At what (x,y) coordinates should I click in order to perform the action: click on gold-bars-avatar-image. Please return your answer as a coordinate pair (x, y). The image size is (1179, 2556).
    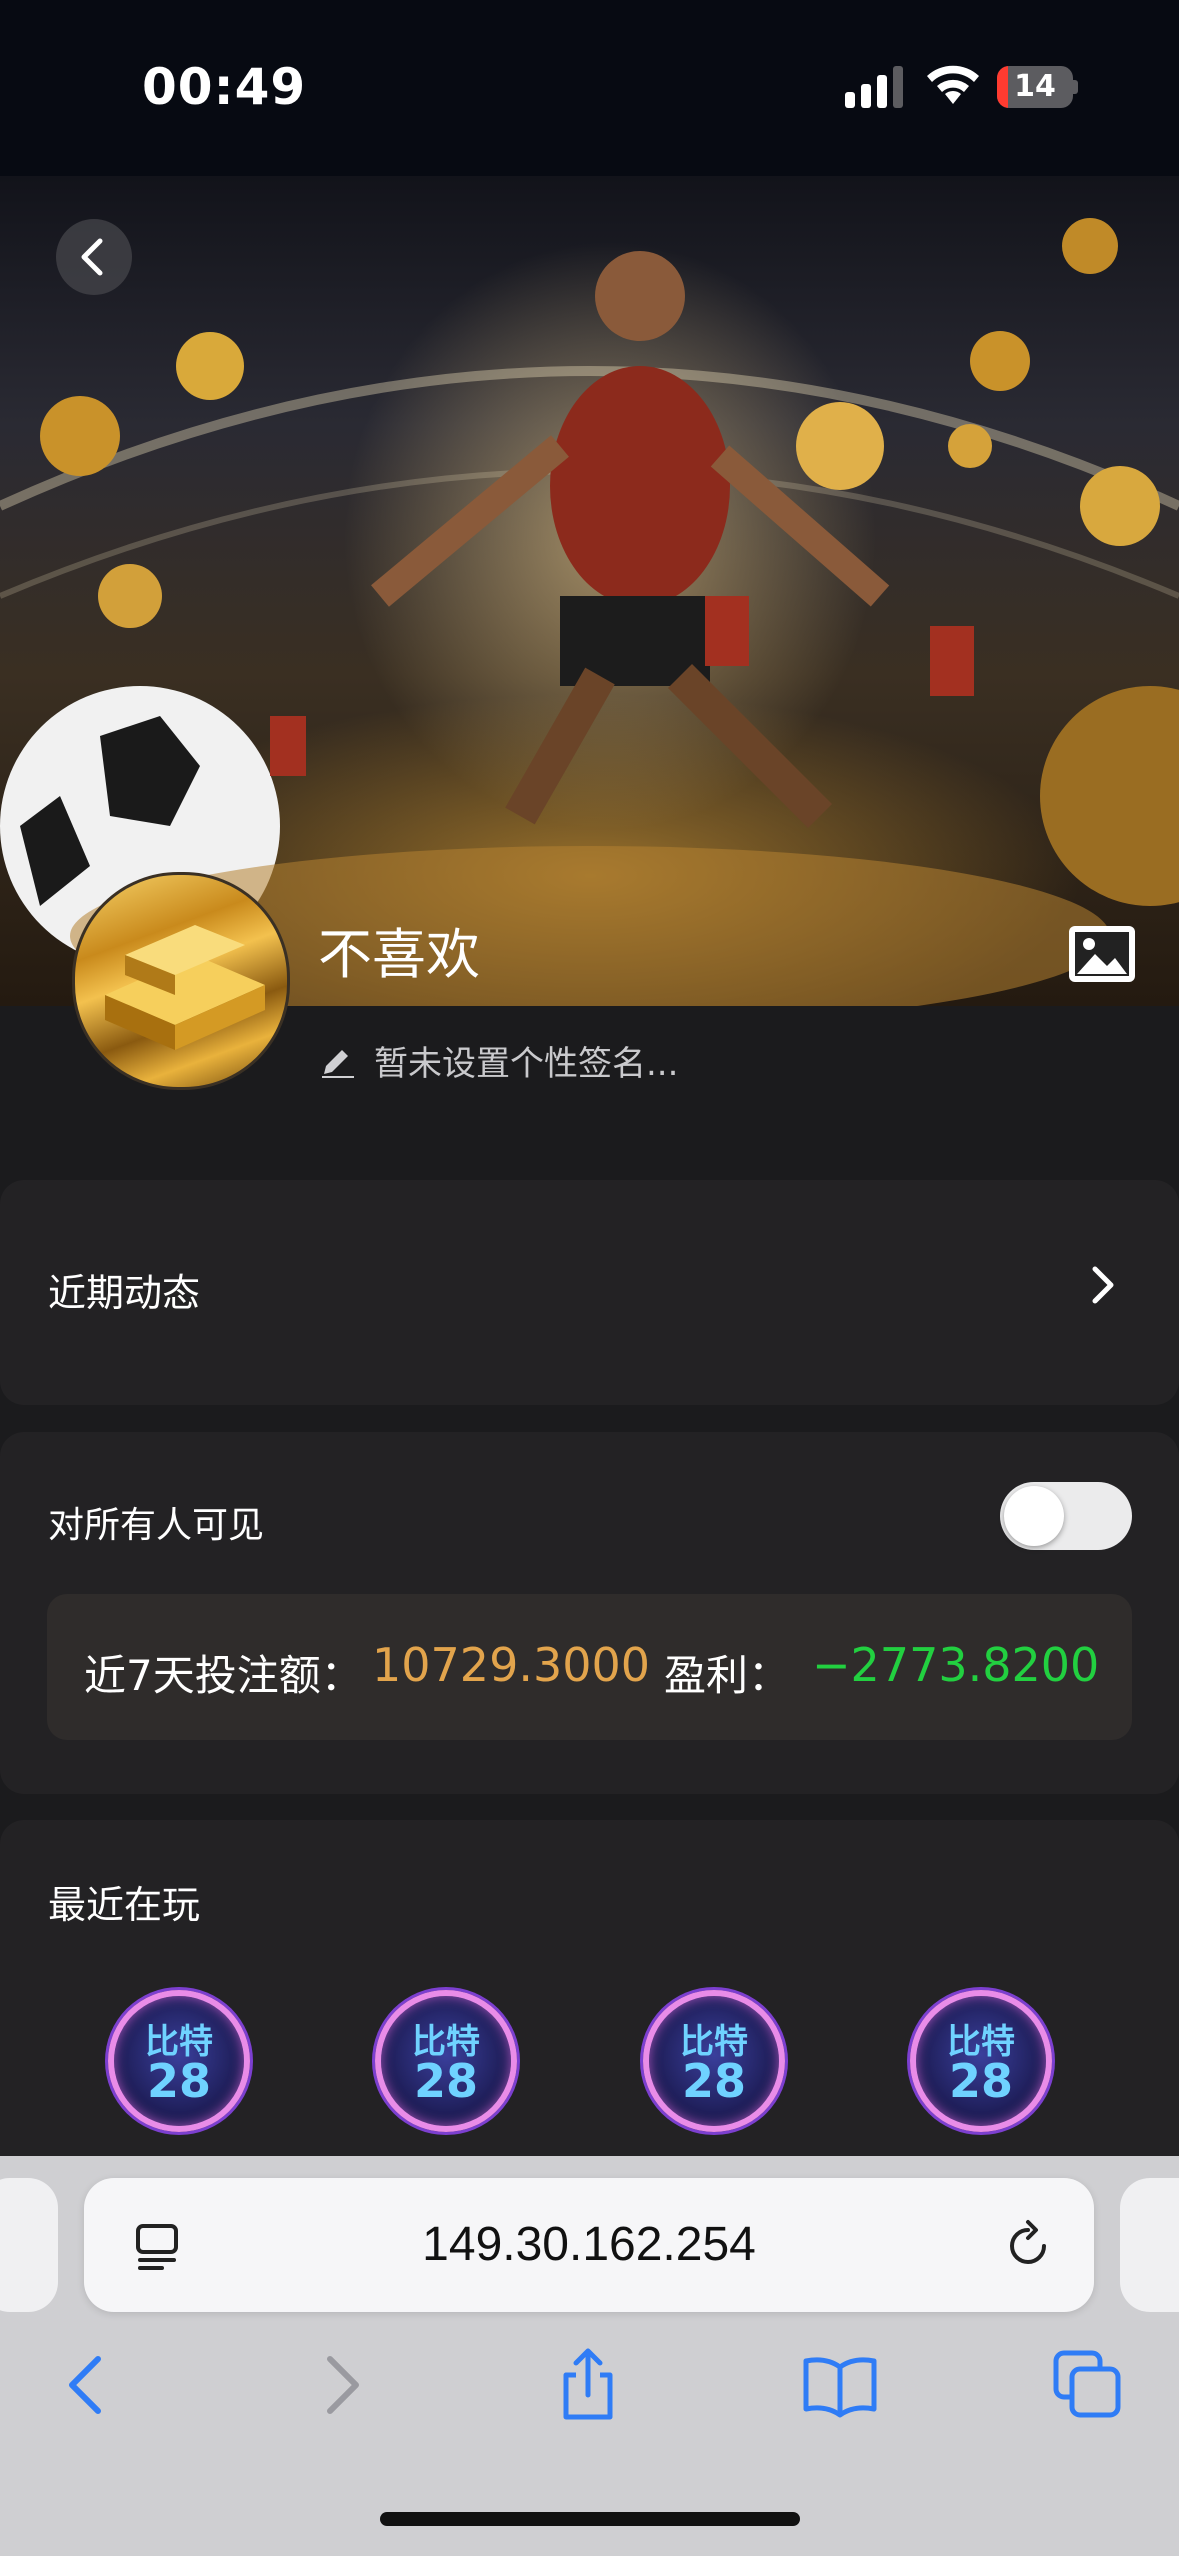
    Looking at the image, I should click on (185, 987).